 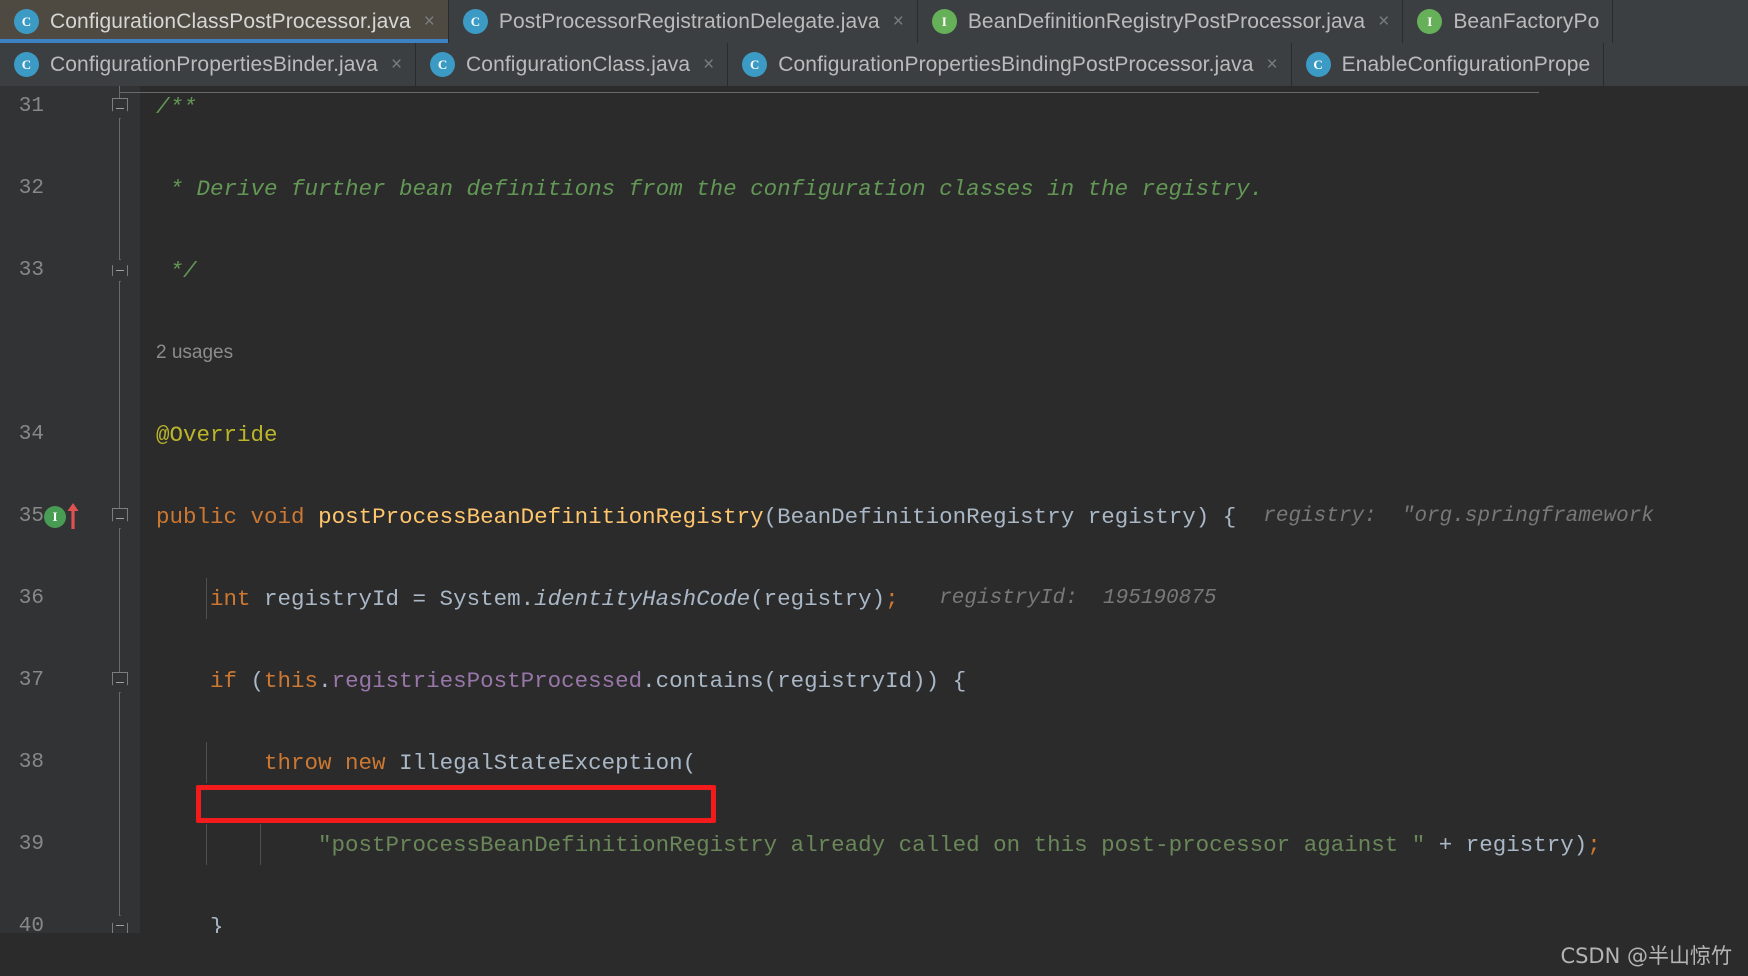 I want to click on line-number: 38, so click(x=31, y=762).